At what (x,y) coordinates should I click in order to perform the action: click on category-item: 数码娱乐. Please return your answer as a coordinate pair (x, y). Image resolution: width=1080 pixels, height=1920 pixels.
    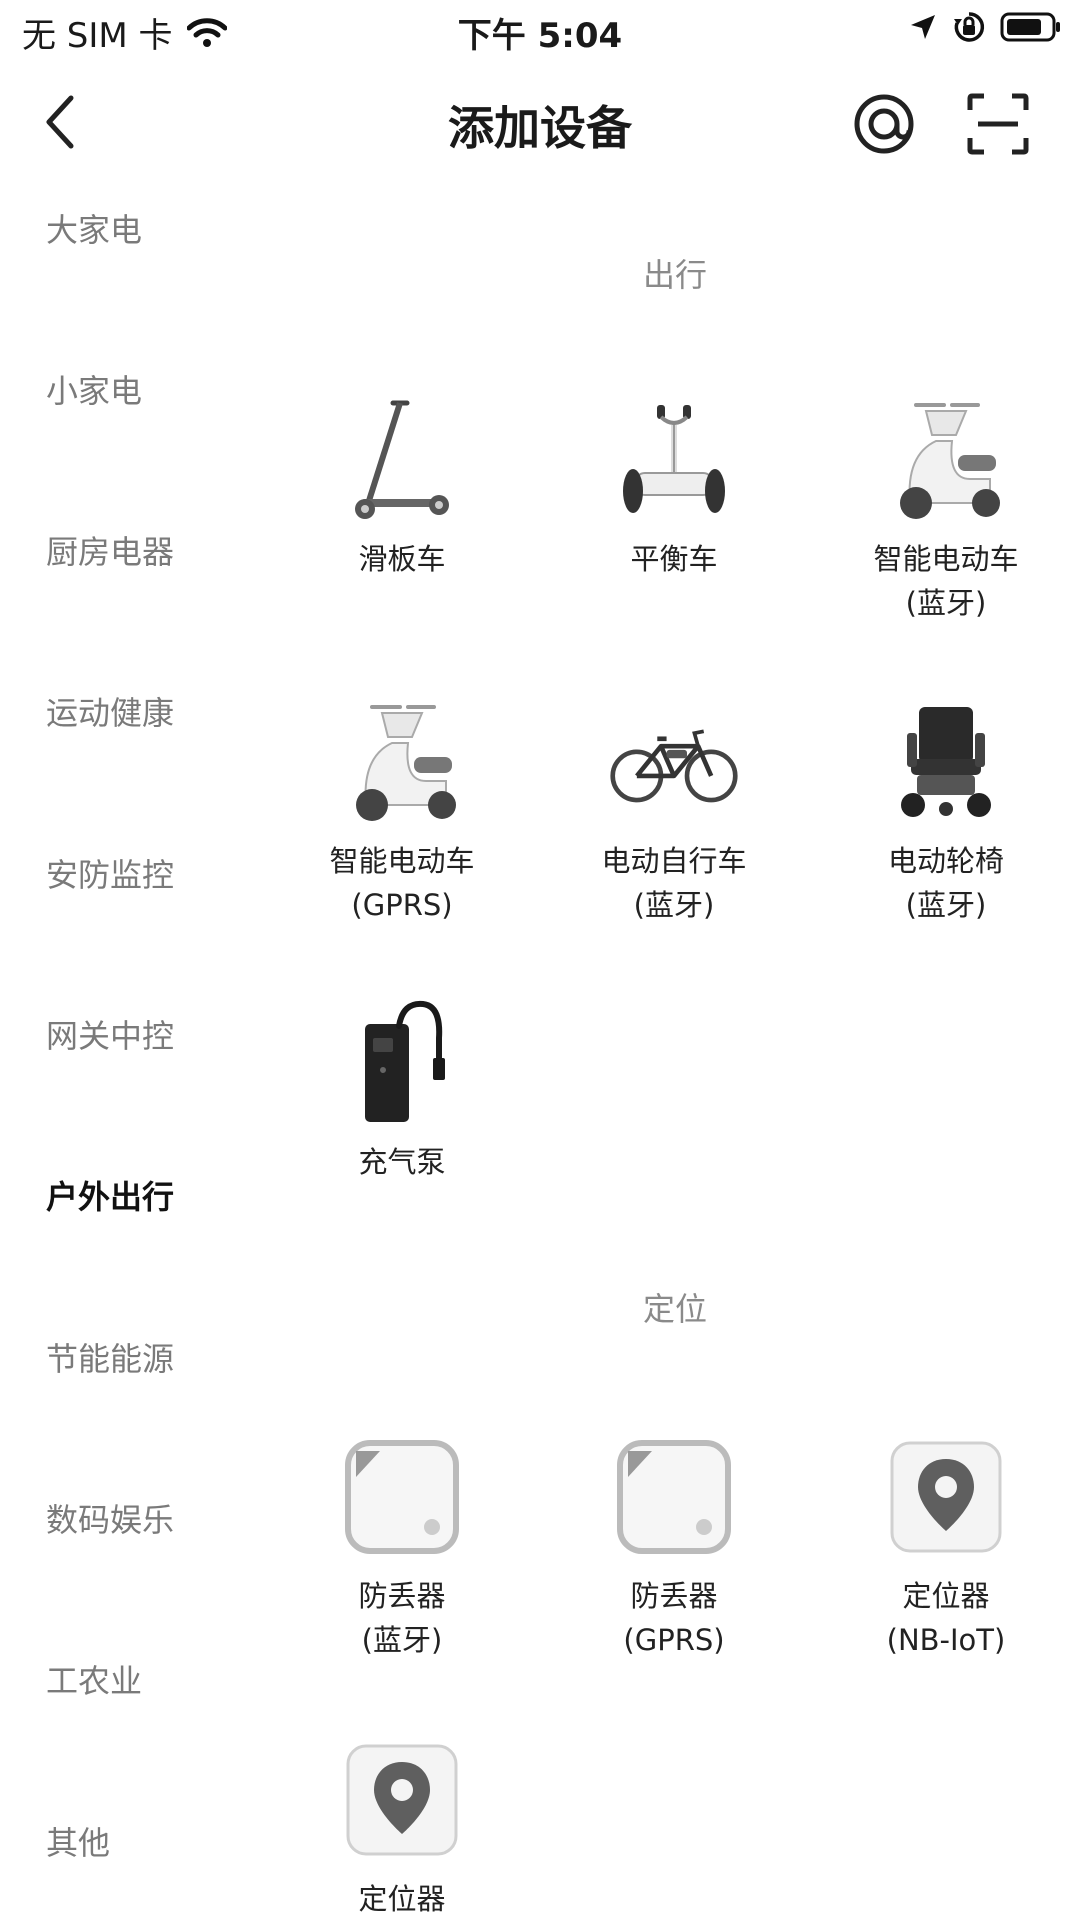
    Looking at the image, I should click on (110, 1518).